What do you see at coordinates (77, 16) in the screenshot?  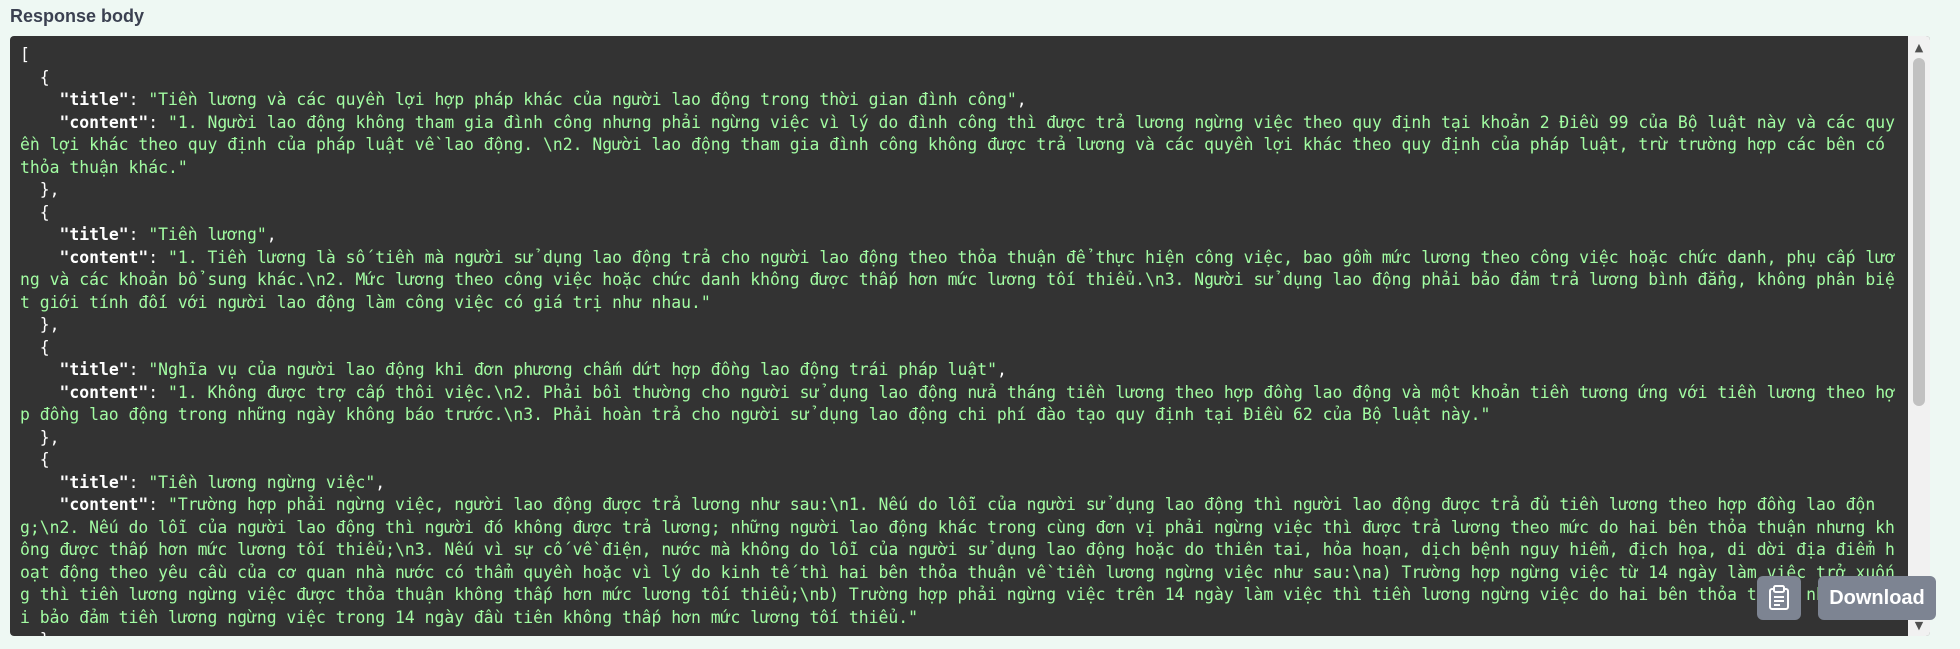 I see `response-body-label: Response body` at bounding box center [77, 16].